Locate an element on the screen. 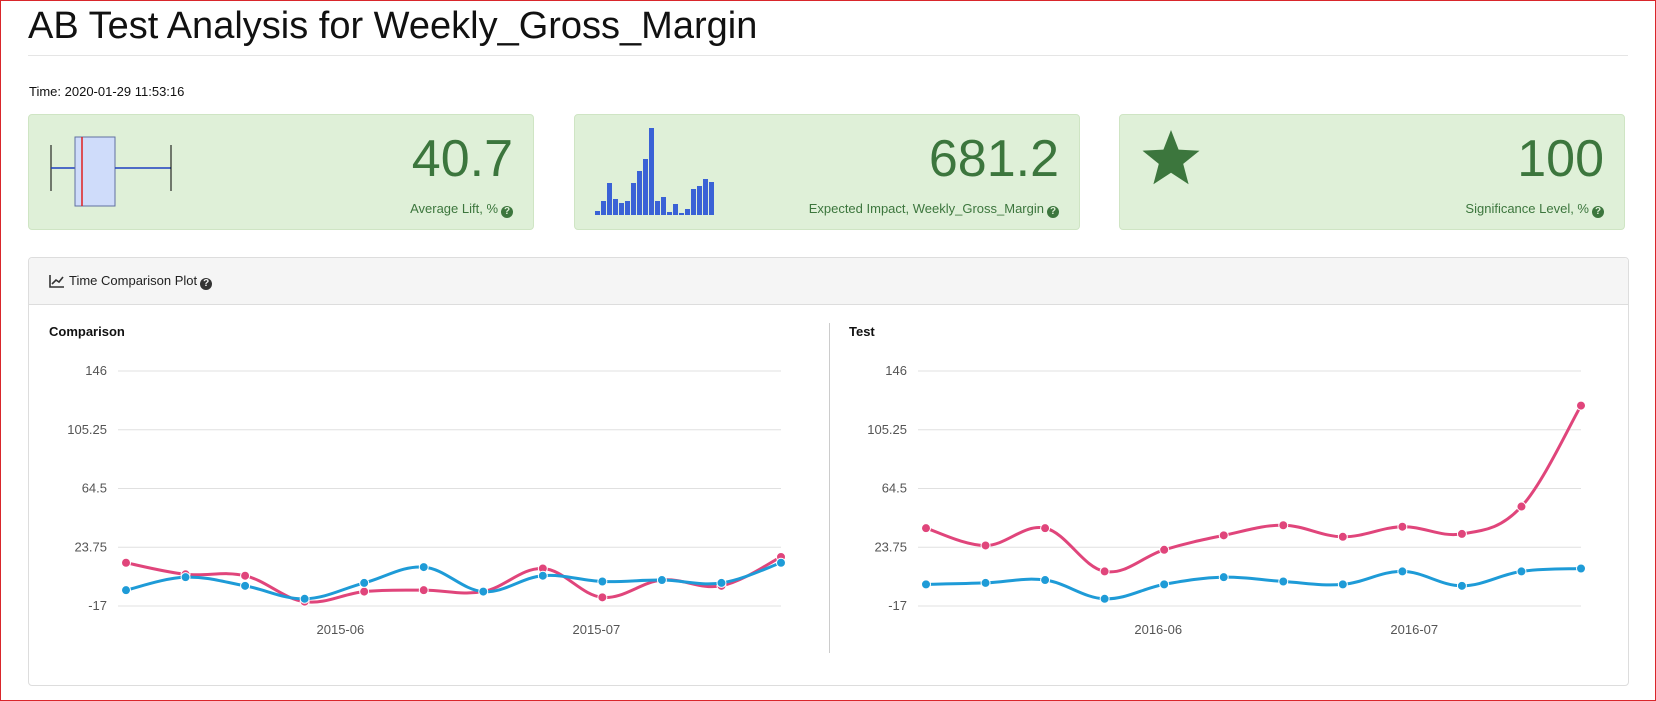  expected-impact-value: 681.2 is located at coordinates (993, 159).